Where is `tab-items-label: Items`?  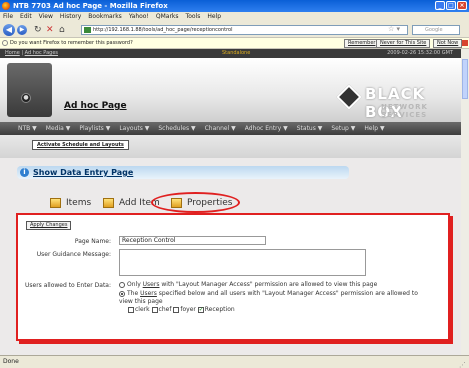 tab-items-label: Items is located at coordinates (79, 203).